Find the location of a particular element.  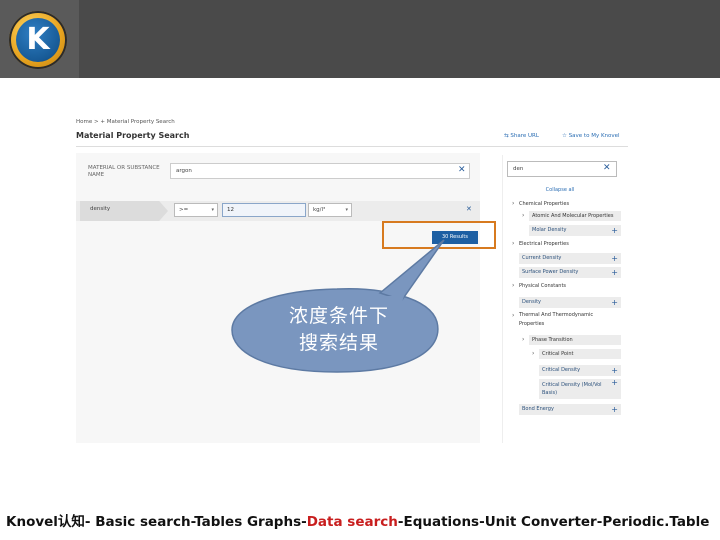

save-label: Save to My Knovel is located at coordinates (594, 136).